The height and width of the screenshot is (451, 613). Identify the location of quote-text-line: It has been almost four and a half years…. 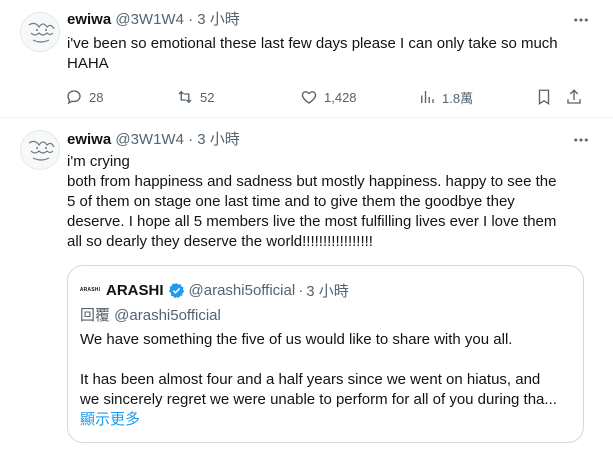
(310, 379).